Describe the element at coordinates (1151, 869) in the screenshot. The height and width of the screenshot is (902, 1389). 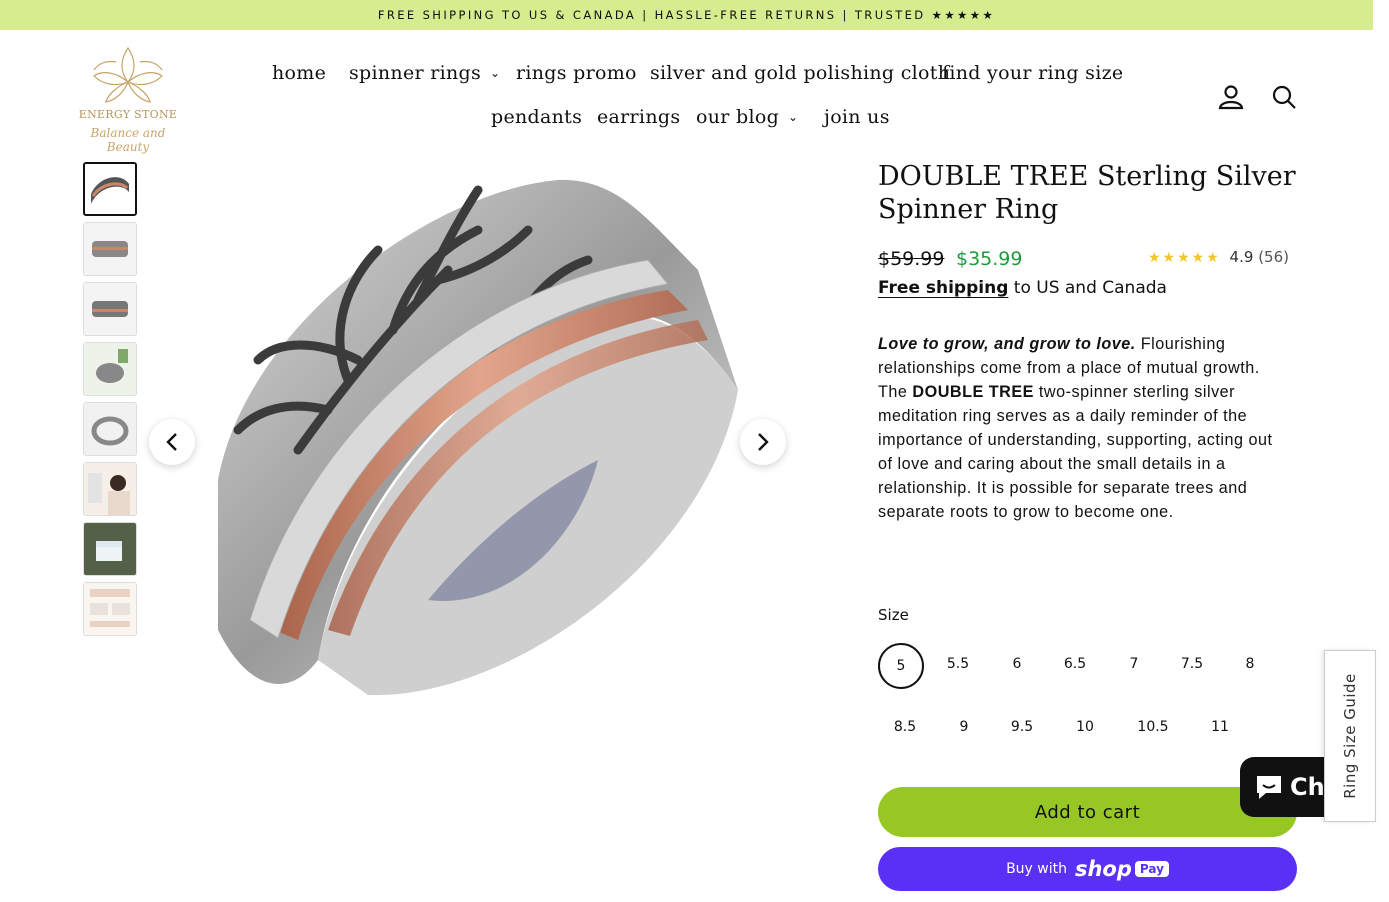
I see `shop-pay-pay: Pay` at that location.